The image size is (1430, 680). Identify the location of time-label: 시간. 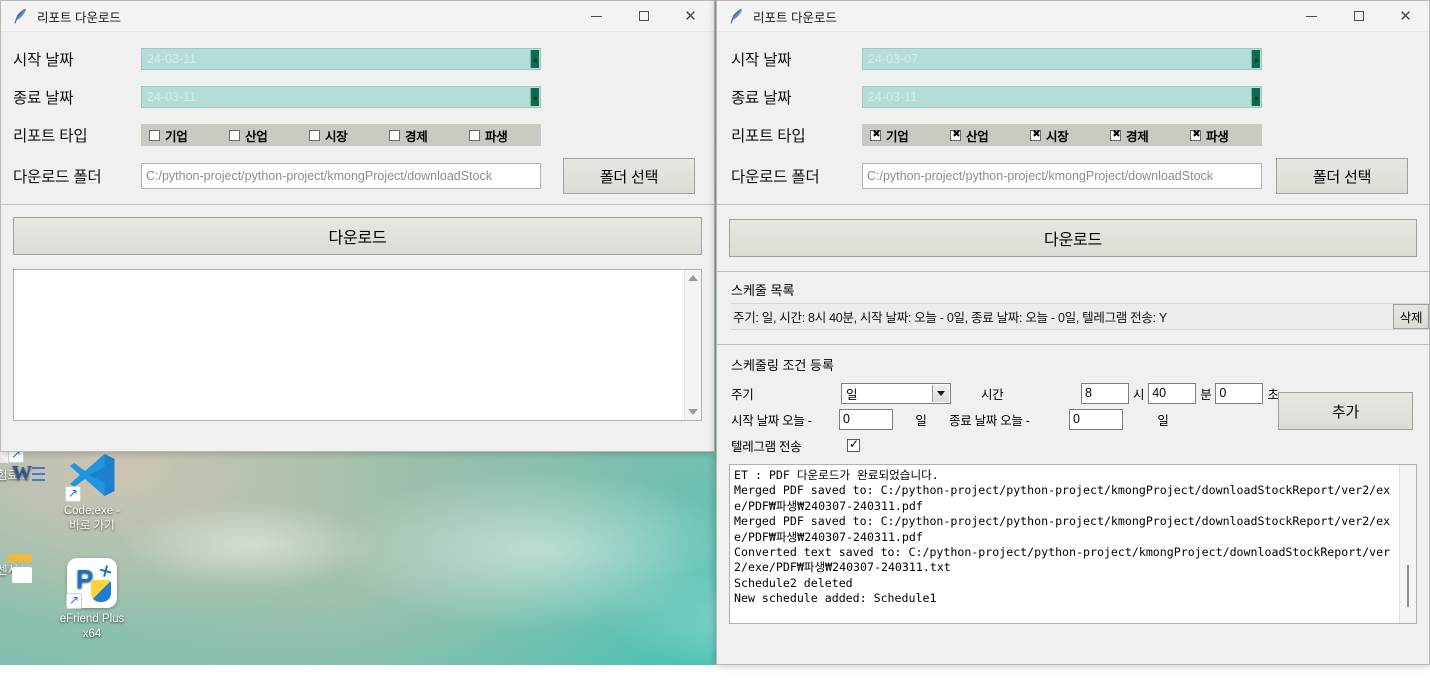
(992, 394).